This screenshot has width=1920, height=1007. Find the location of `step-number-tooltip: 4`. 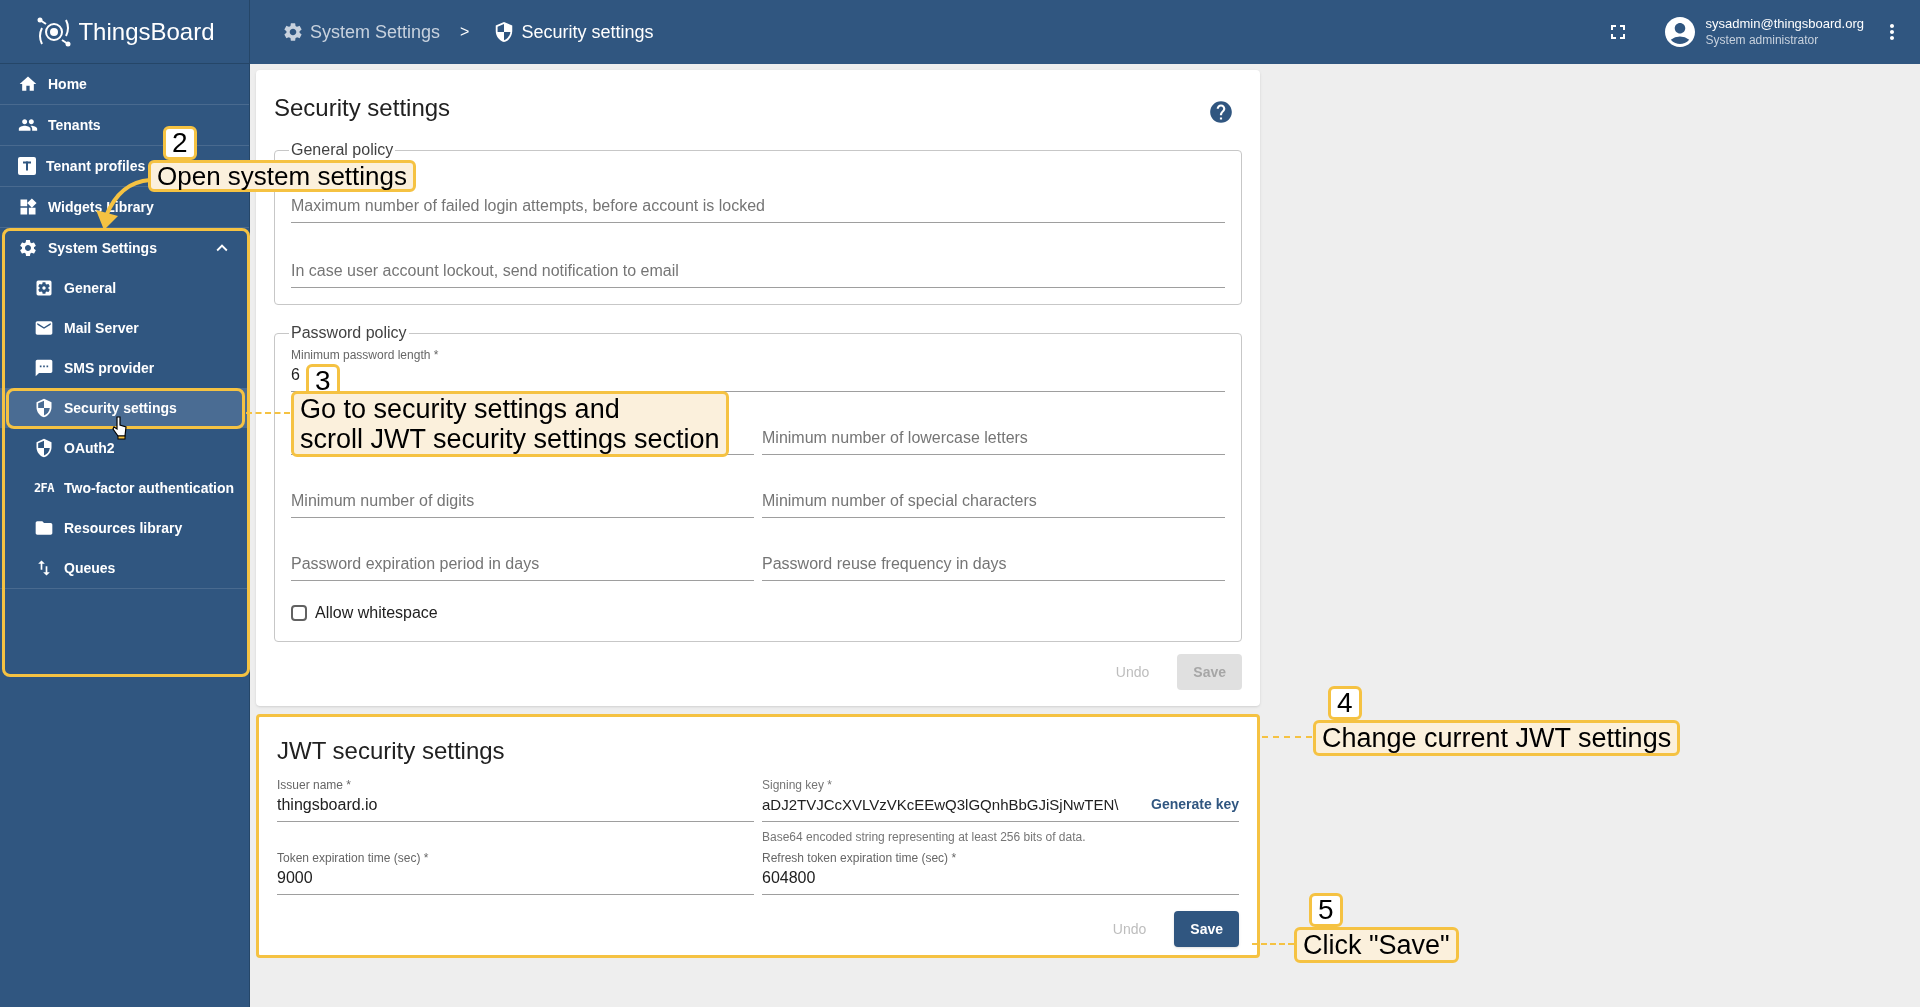

step-number-tooltip: 4 is located at coordinates (1345, 703).